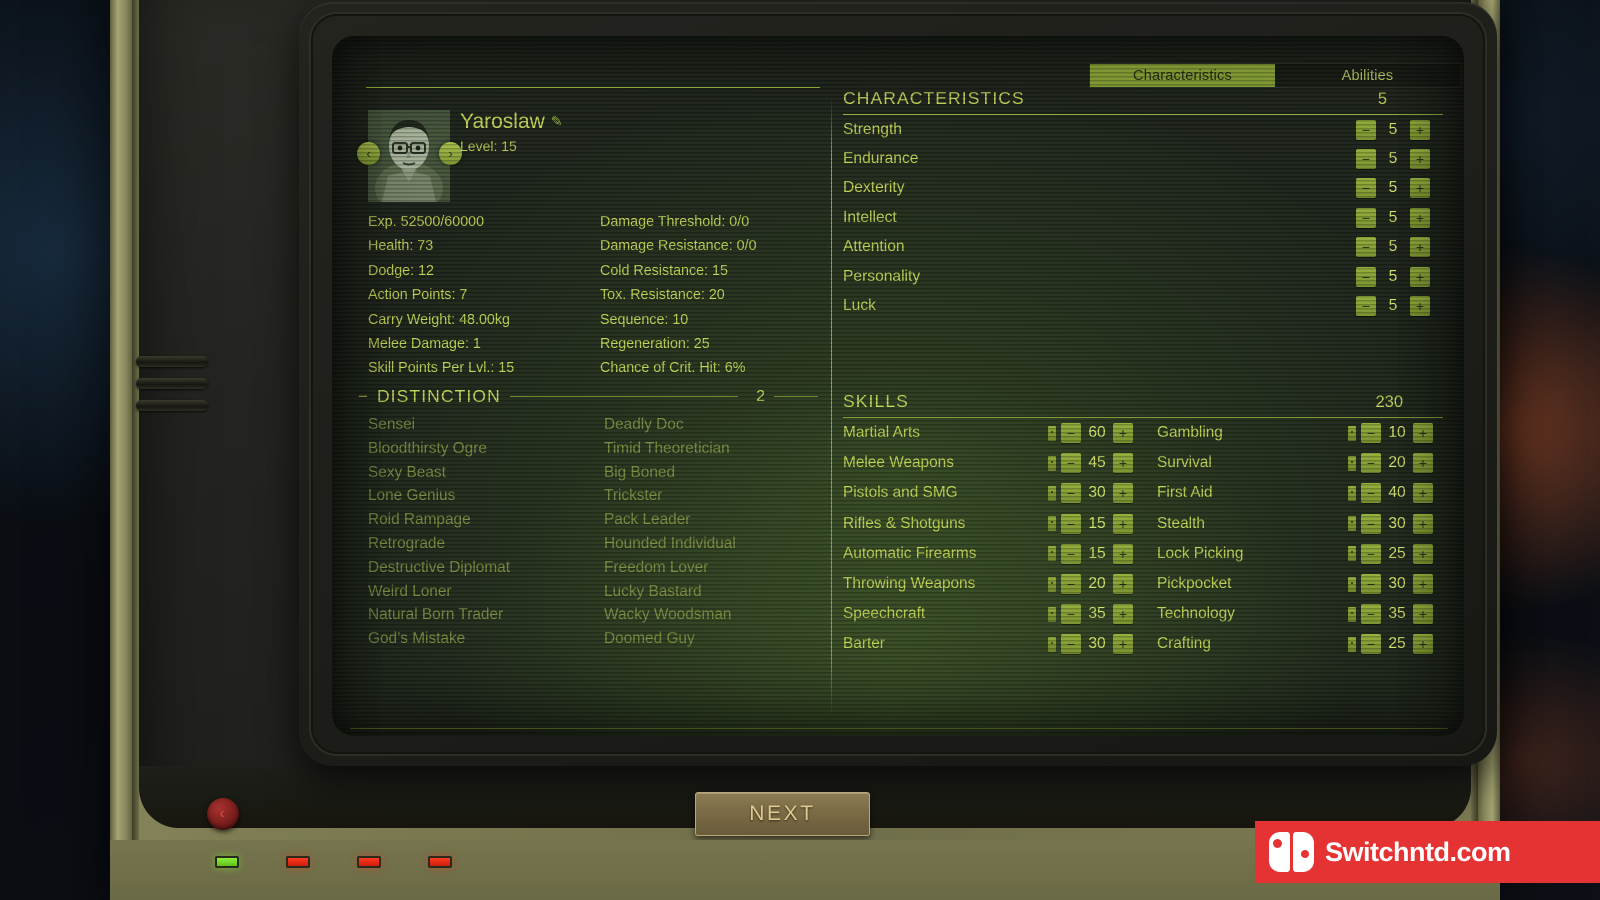 This screenshot has width=1600, height=900. I want to click on distinction-item: Lone Genius, so click(486, 496).